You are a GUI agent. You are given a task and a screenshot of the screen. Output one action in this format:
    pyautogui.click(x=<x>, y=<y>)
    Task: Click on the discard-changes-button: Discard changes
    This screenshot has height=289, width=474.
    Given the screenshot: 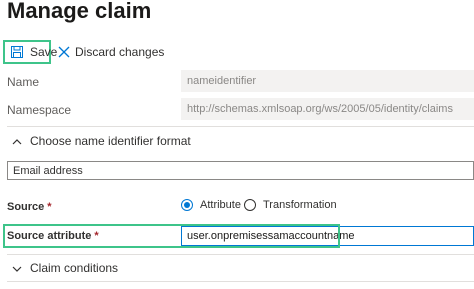 What is the action you would take?
    pyautogui.click(x=111, y=52)
    